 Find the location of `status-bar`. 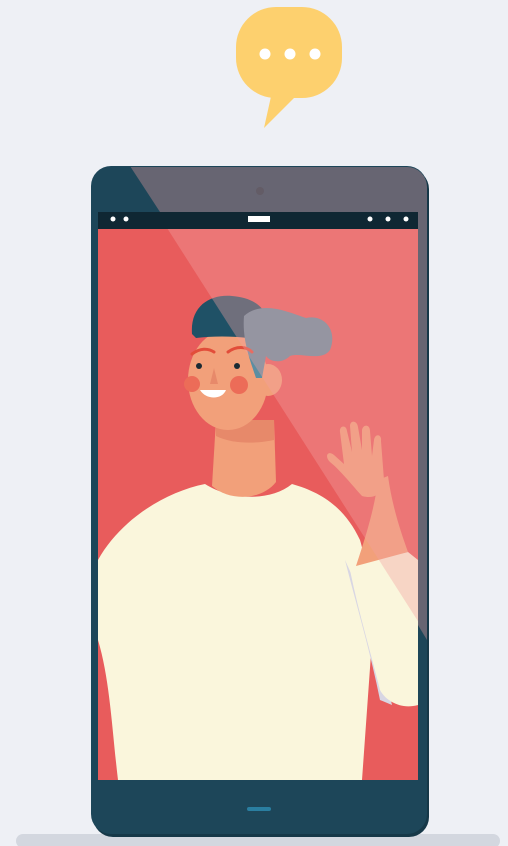

status-bar is located at coordinates (258, 220).